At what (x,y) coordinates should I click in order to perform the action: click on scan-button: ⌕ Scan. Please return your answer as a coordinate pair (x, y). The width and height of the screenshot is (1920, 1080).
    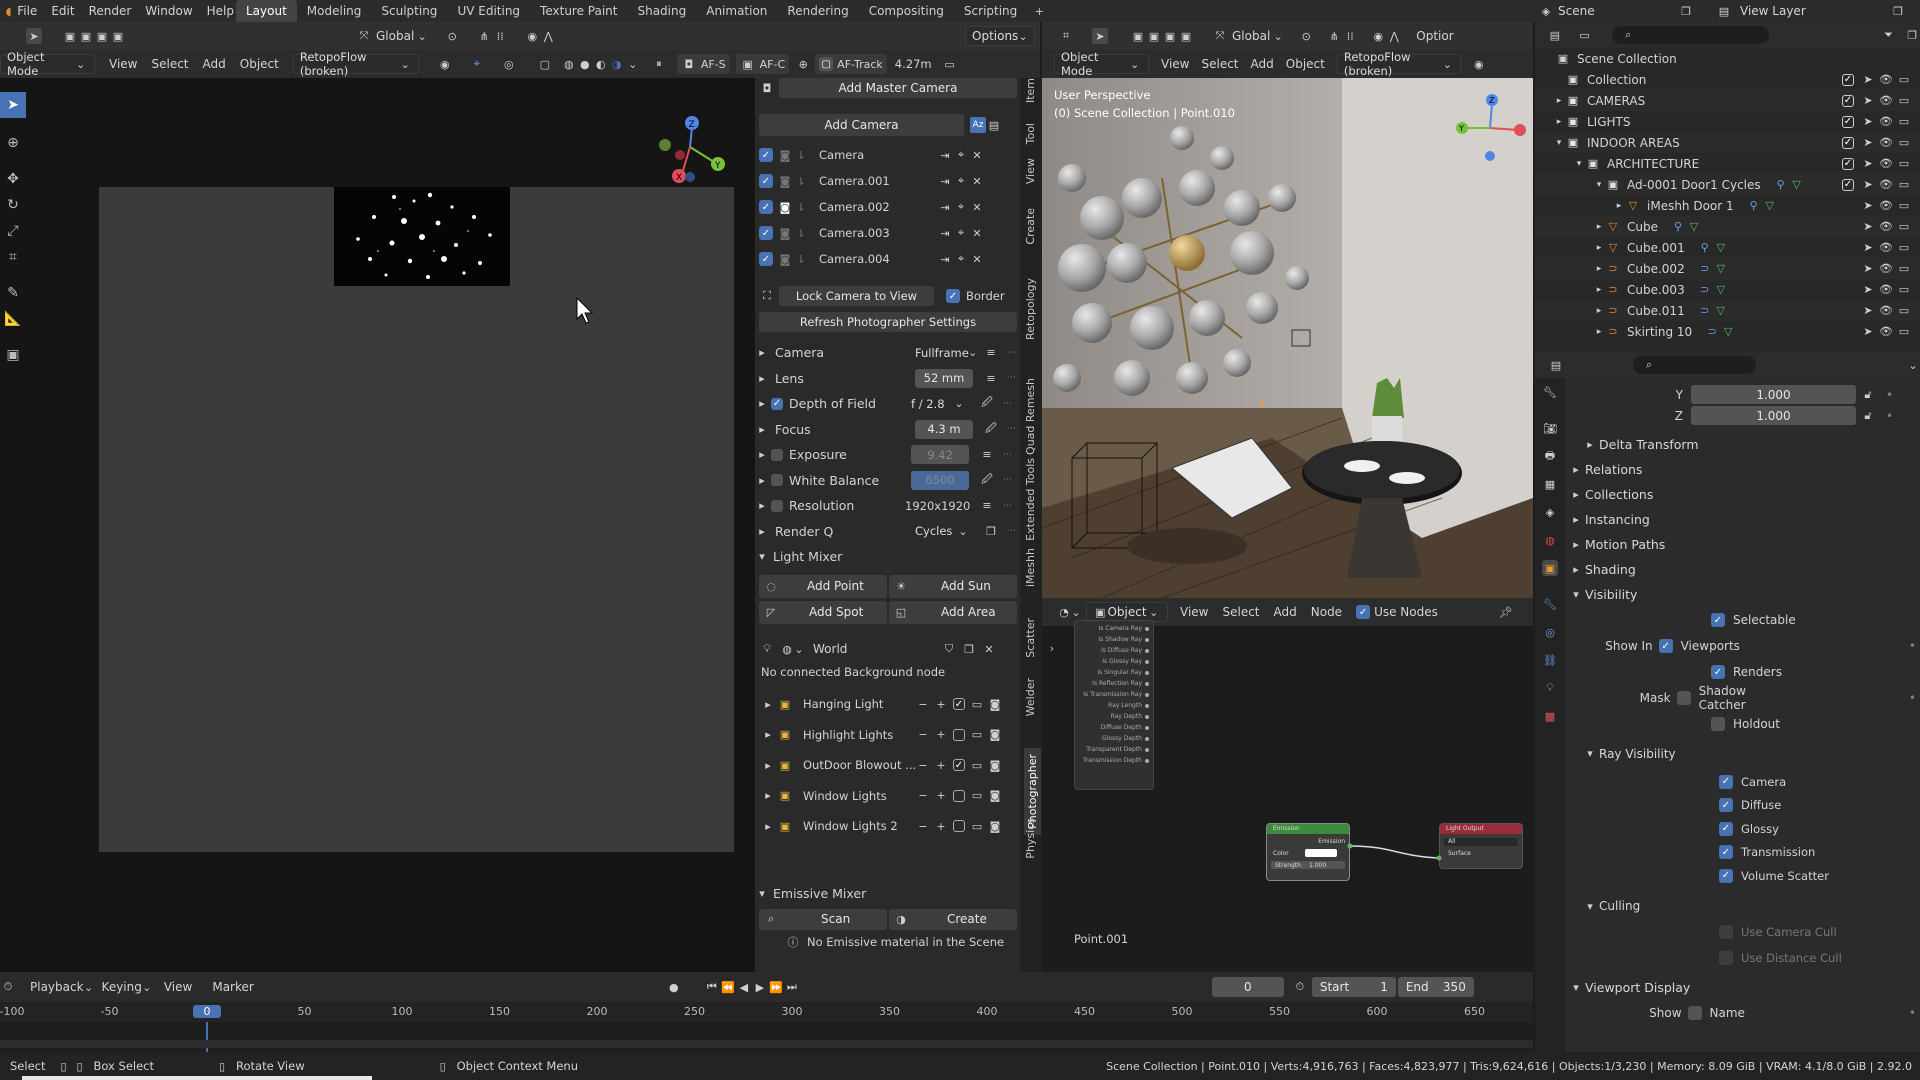
    Looking at the image, I should click on (823, 919).